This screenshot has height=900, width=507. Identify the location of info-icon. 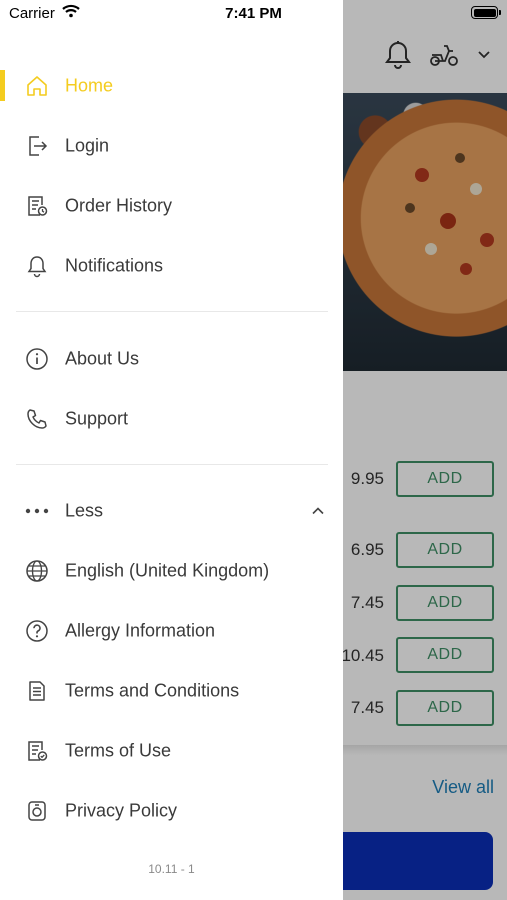
(37, 359).